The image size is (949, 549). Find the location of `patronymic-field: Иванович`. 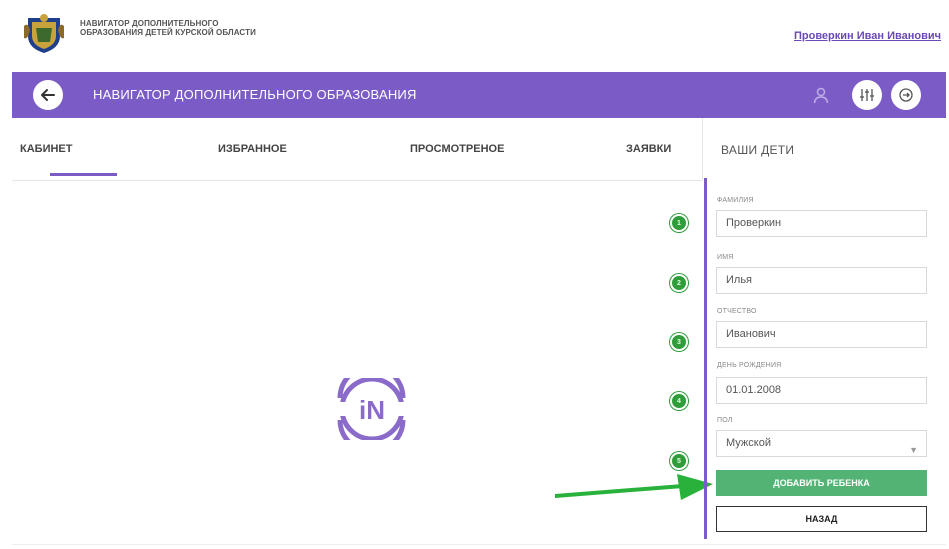

patronymic-field: Иванович is located at coordinates (821, 334).